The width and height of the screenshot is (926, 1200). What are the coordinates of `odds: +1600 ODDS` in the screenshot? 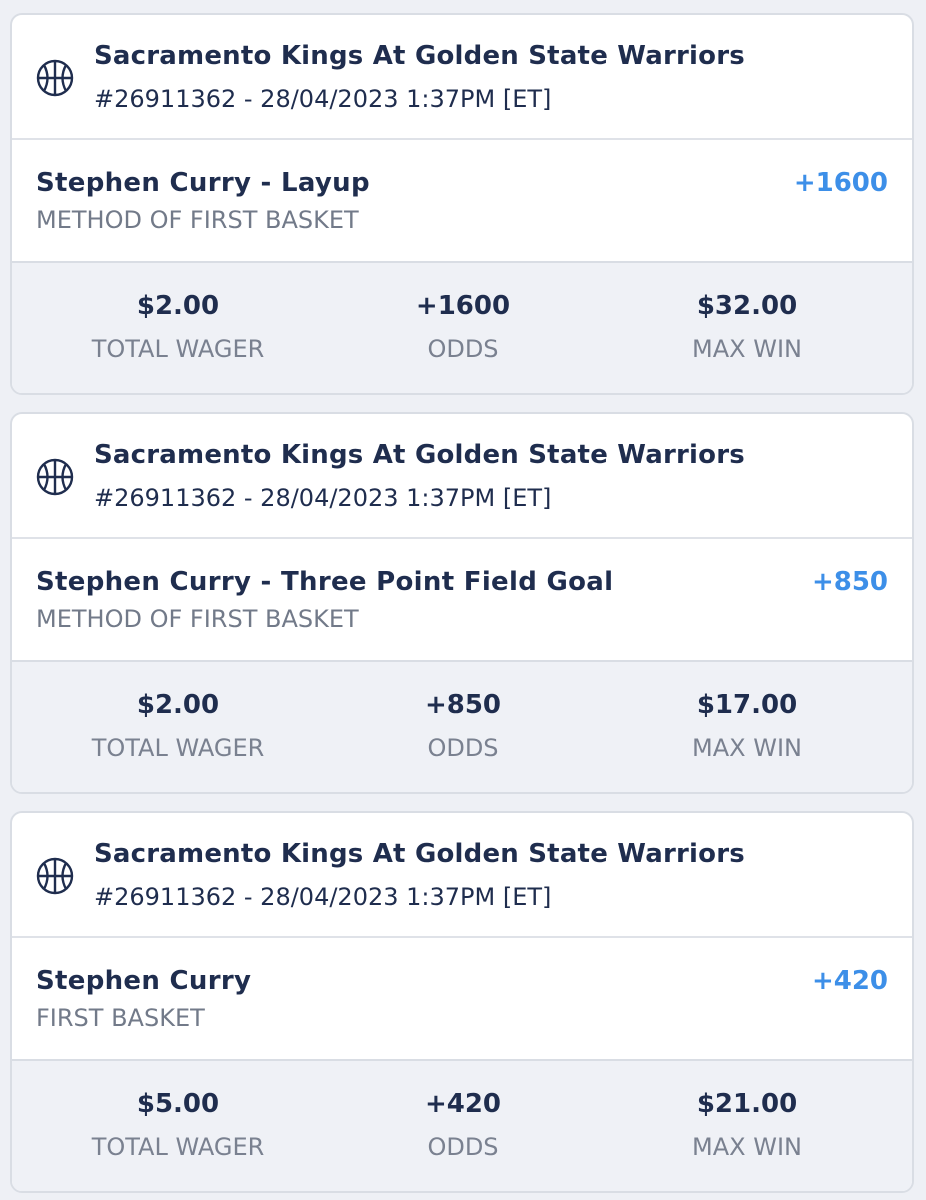 It's located at (463, 327).